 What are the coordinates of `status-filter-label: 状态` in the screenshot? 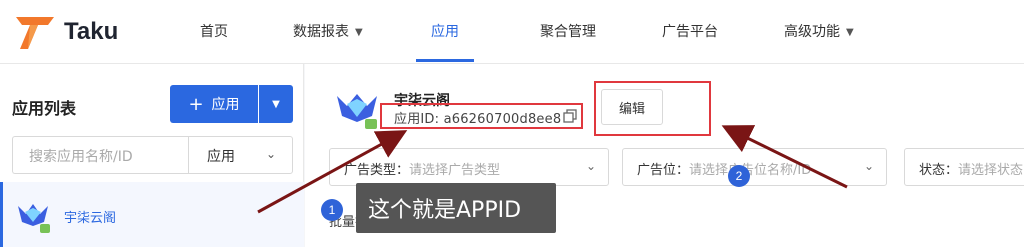 It's located at (932, 170).